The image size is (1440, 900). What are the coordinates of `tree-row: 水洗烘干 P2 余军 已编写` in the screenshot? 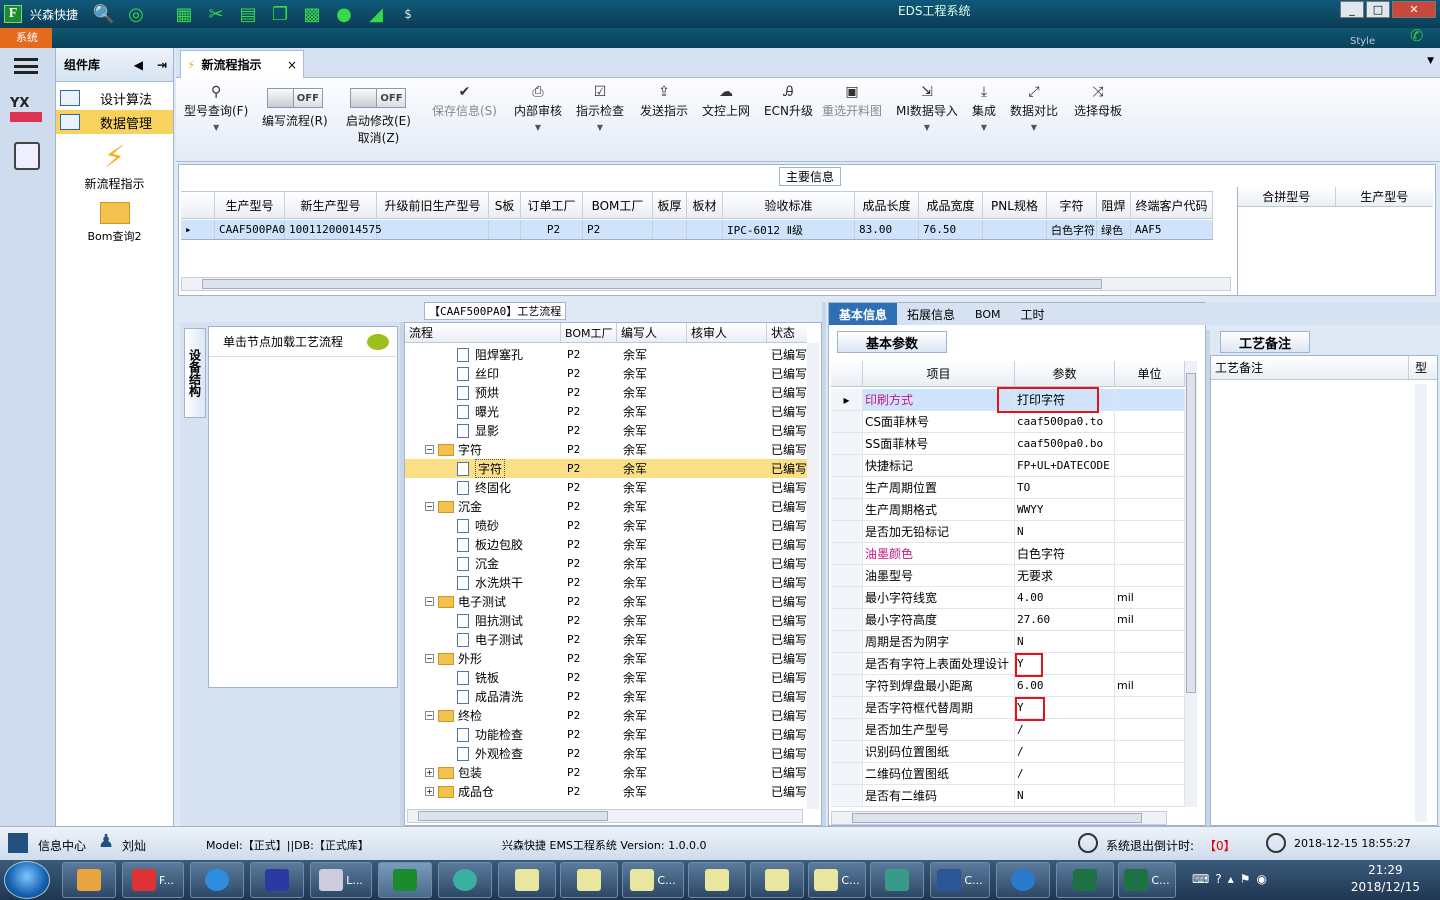 It's located at (606, 582).